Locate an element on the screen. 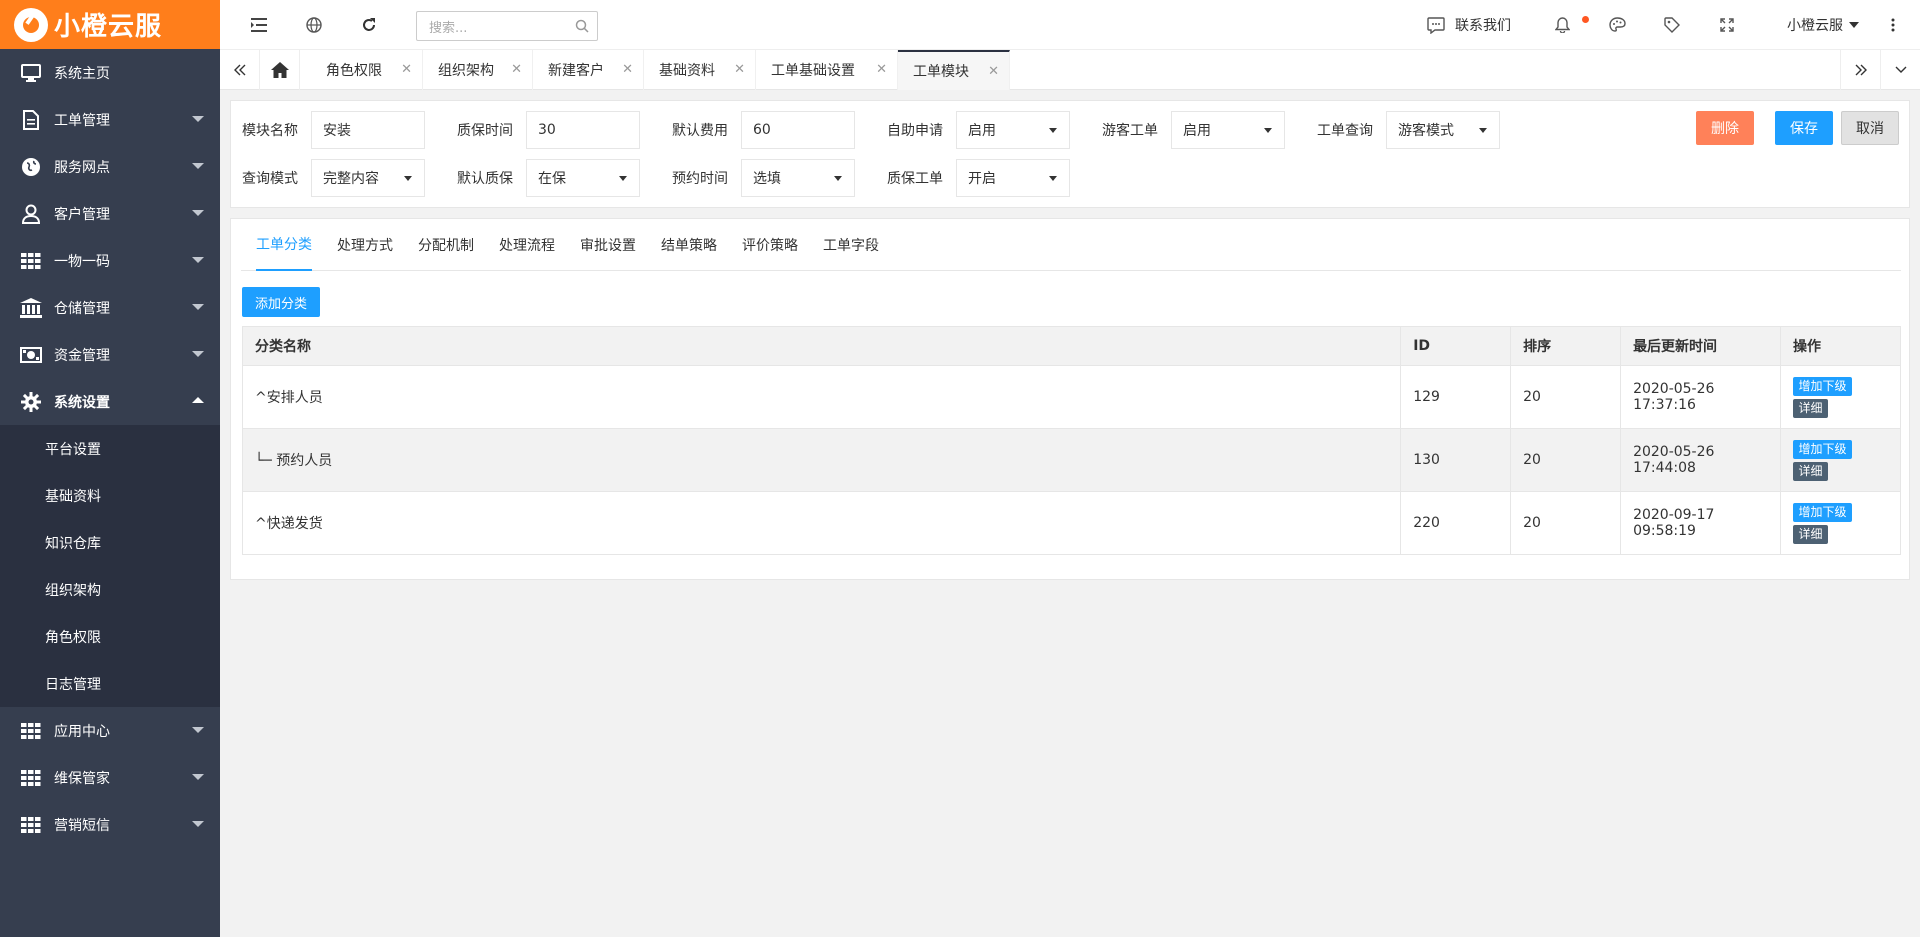 Image resolution: width=1920 pixels, height=937 pixels. actions-cell: 增加下级 详细 is located at coordinates (1840, 397).